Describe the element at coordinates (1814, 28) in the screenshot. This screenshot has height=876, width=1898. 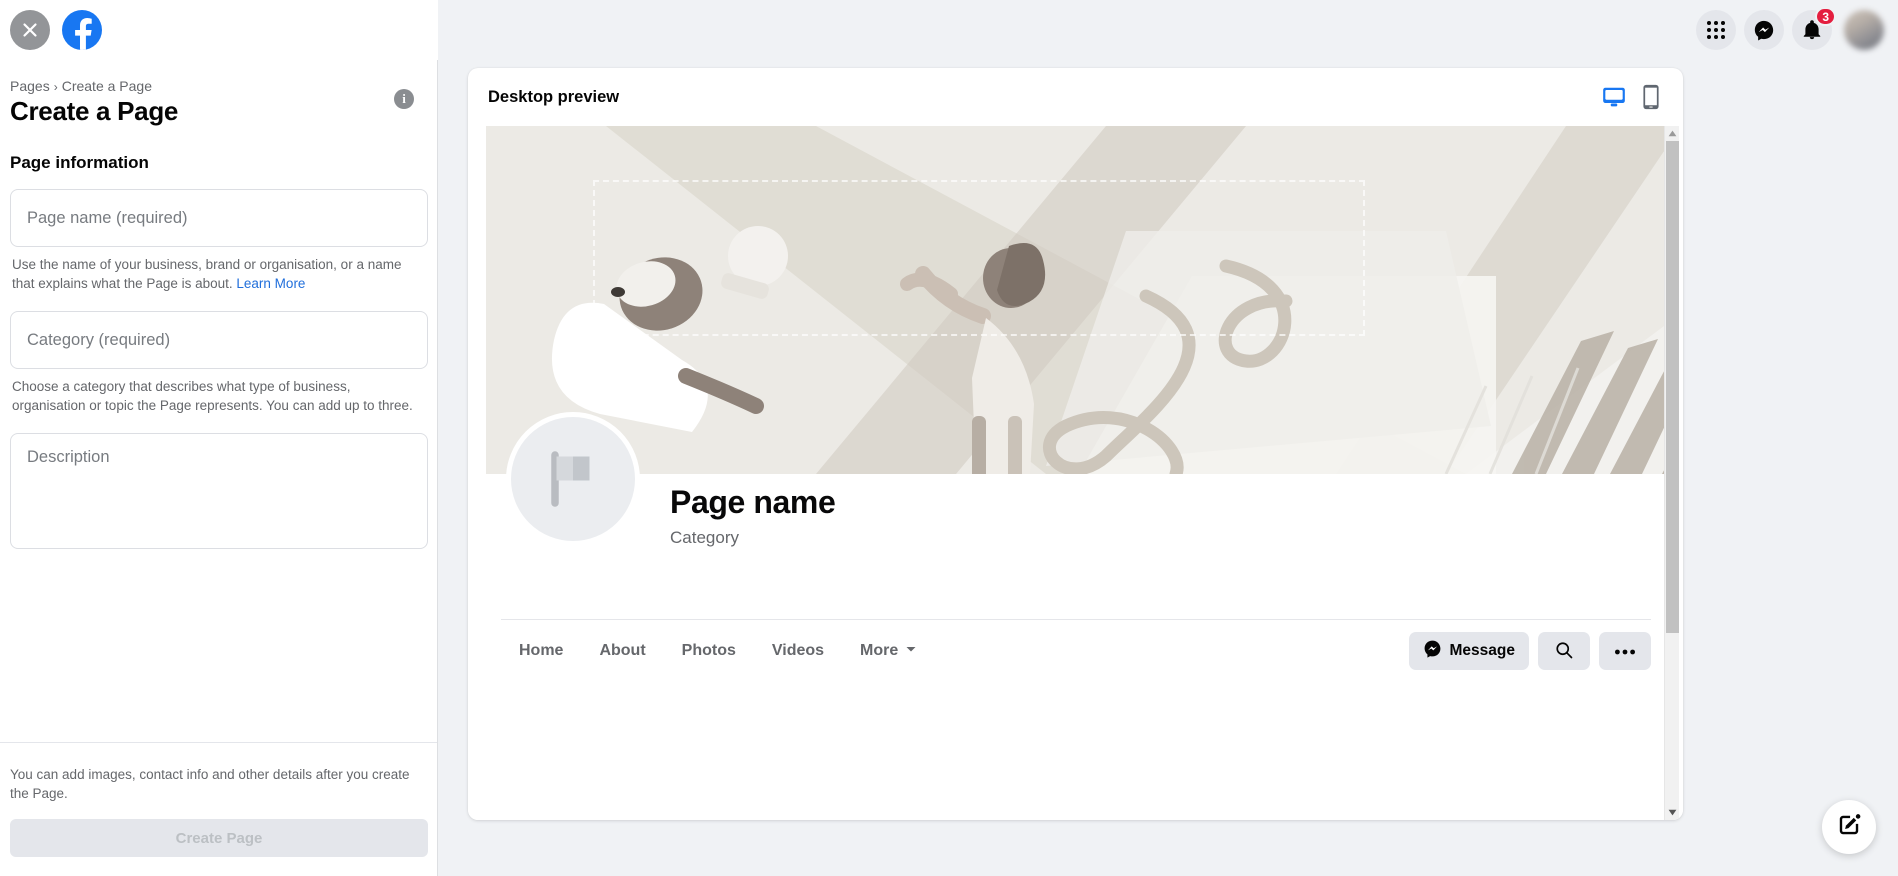
I see `notifications-icon: 3` at that location.